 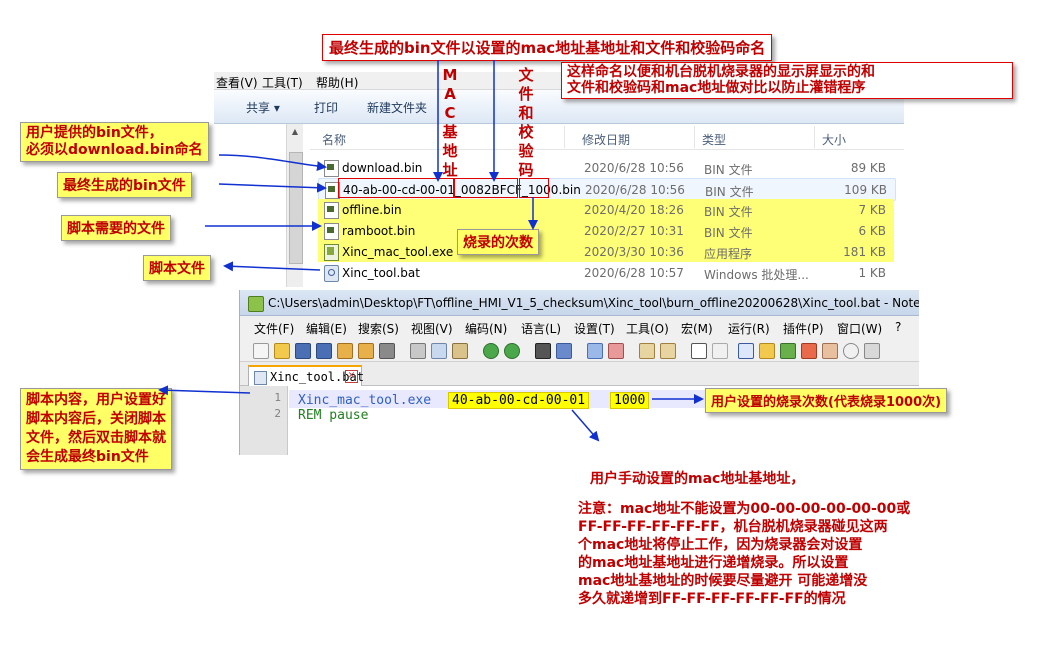 What do you see at coordinates (333, 415) in the screenshot?
I see `code-line-2: REM pause` at bounding box center [333, 415].